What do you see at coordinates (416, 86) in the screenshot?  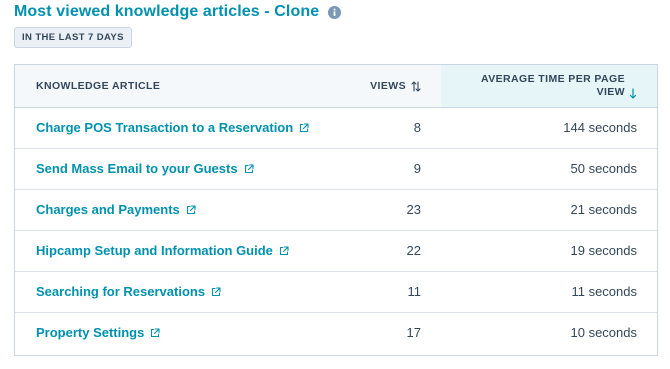 I see `sort-icon` at bounding box center [416, 86].